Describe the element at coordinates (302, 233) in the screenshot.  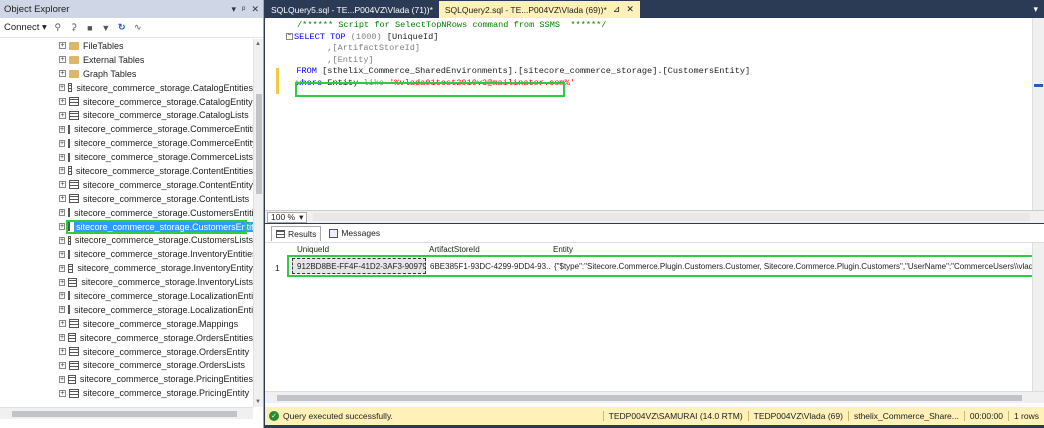
I see `tab-label: Results` at that location.